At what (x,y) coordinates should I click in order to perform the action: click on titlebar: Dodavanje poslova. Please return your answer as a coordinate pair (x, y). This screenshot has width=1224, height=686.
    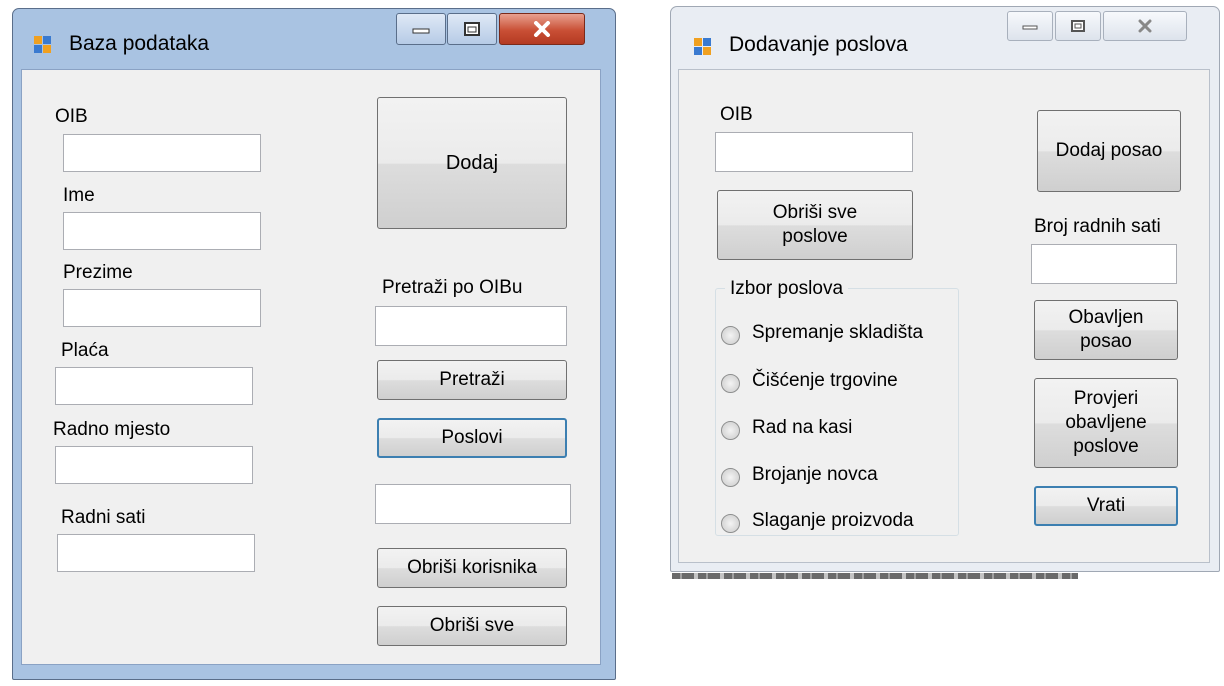
    Looking at the image, I should click on (945, 37).